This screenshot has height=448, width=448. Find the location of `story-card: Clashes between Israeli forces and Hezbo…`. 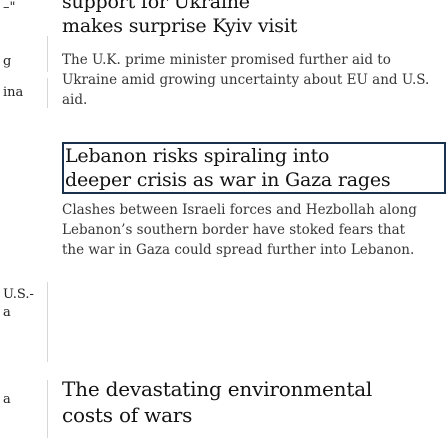

story-card: Clashes between Israeli forces and Hezbo… is located at coordinates (252, 230).